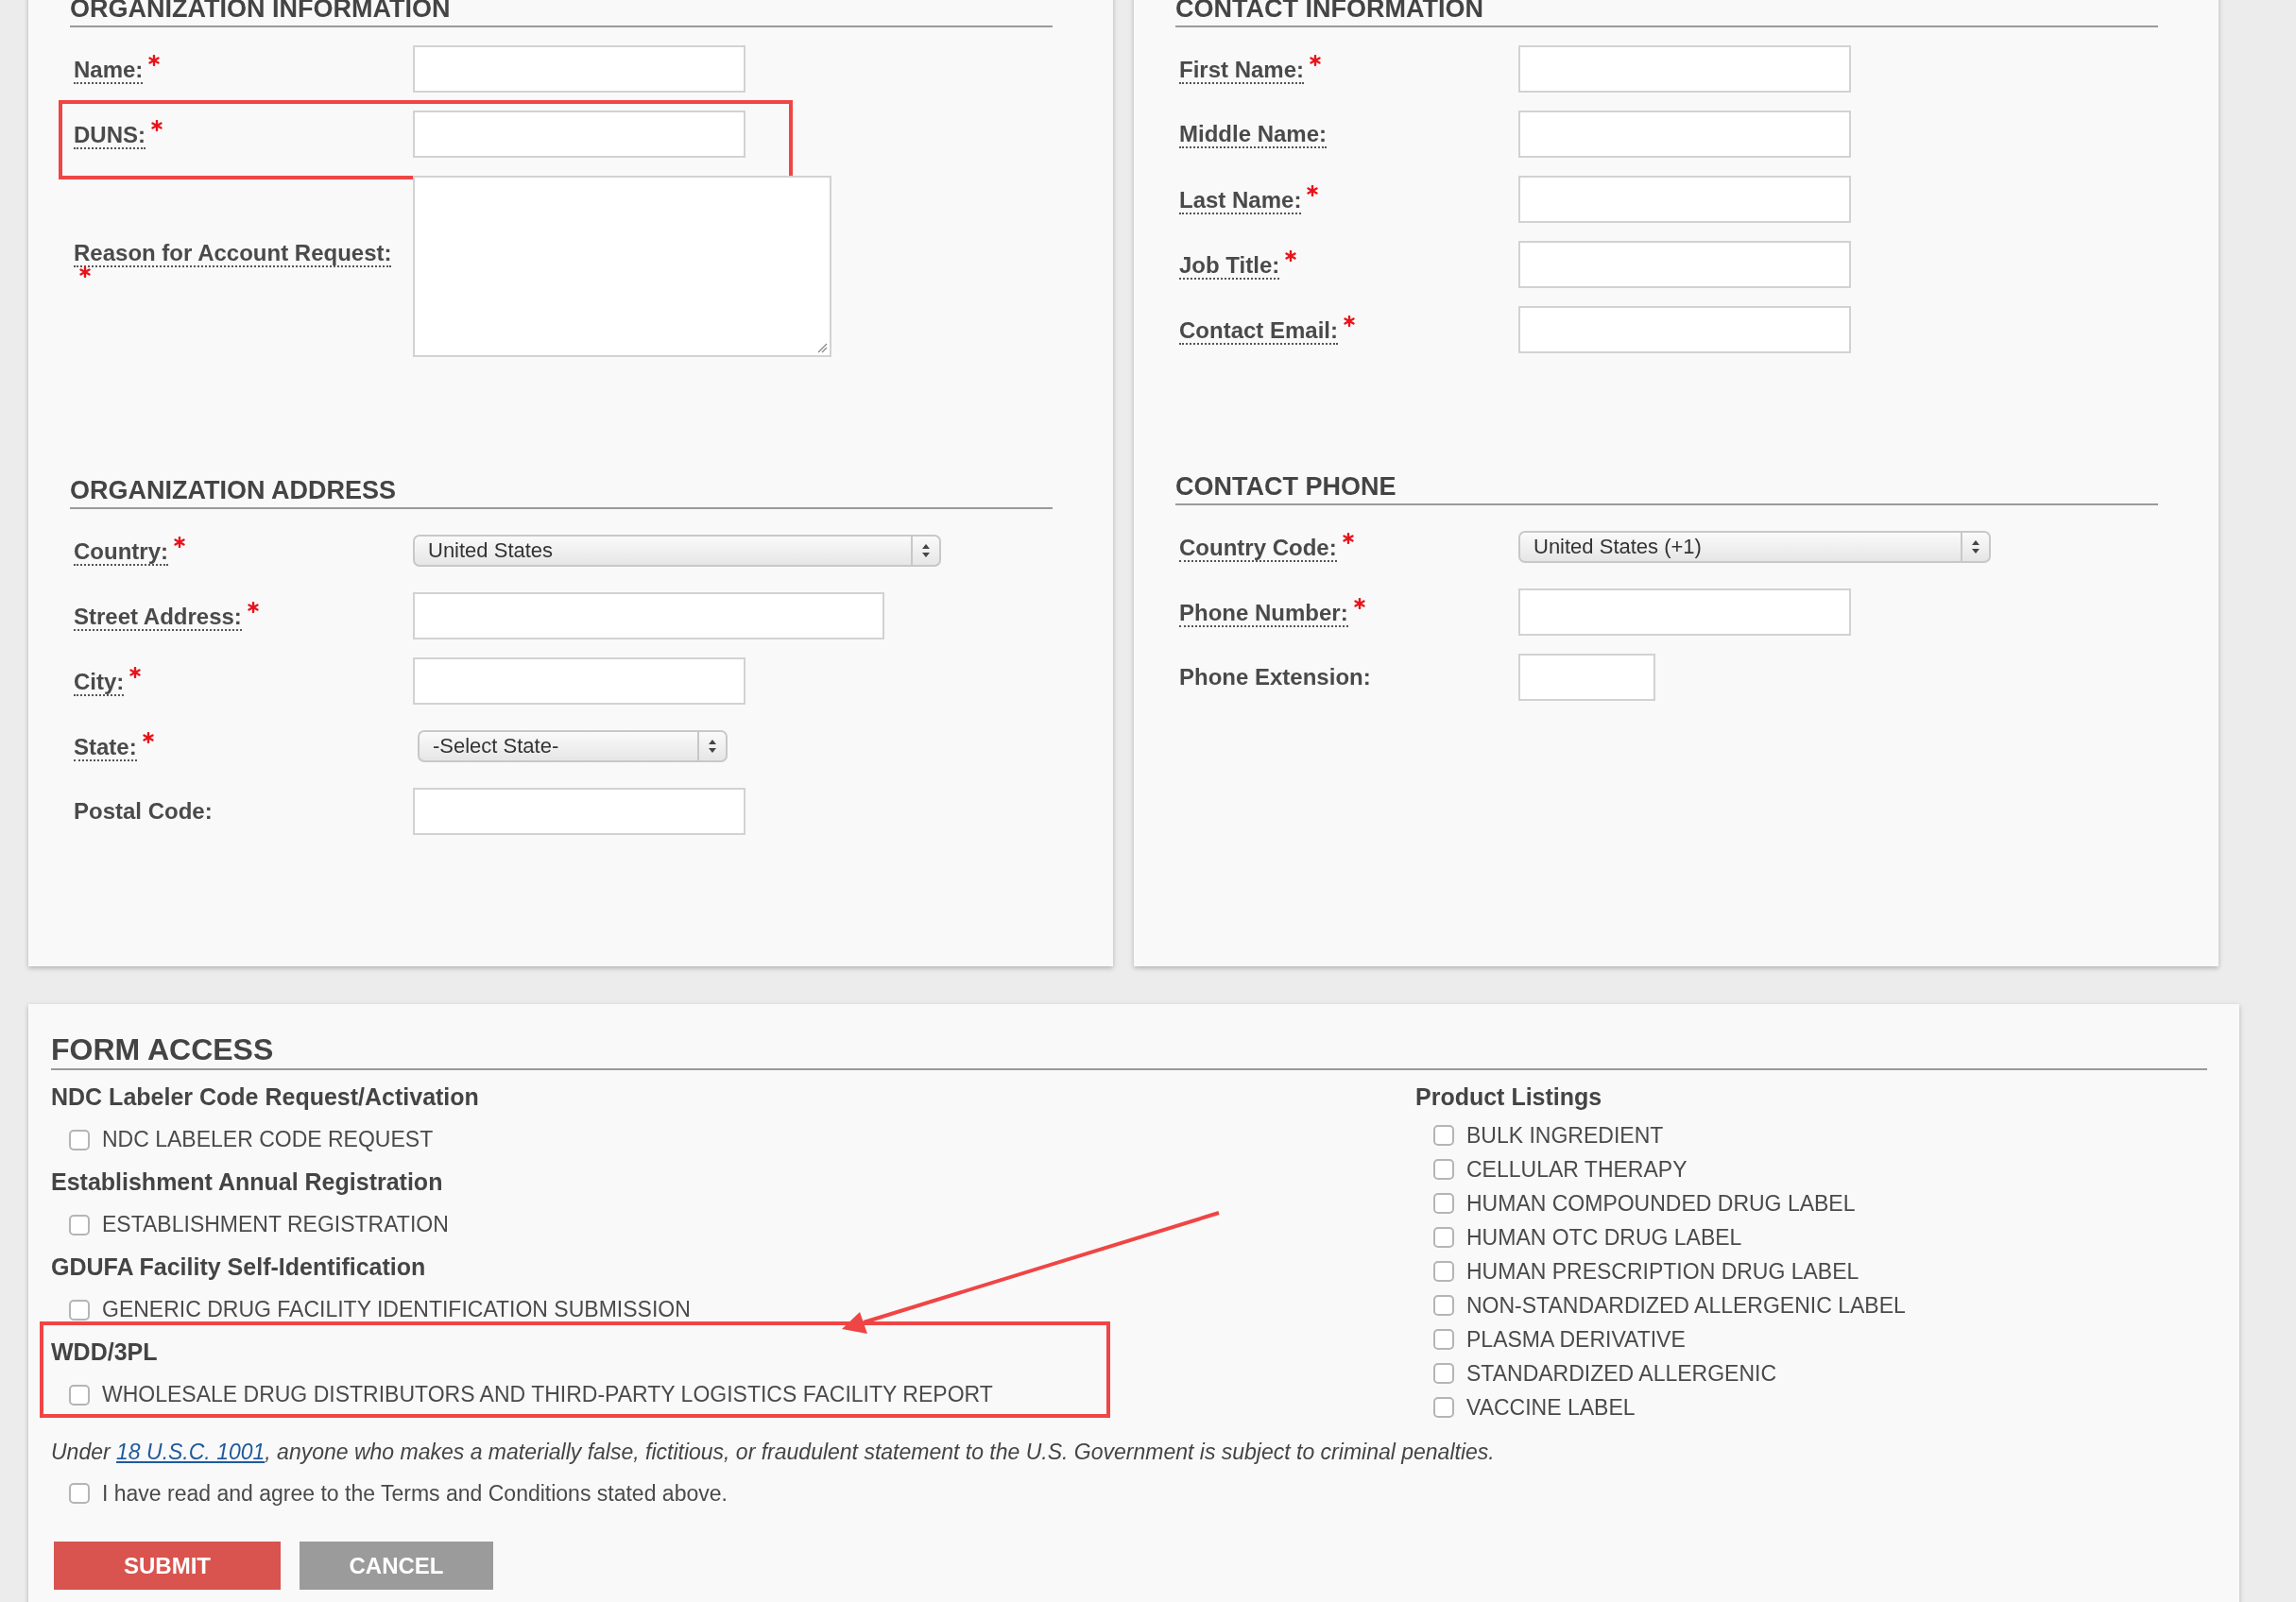 Image resolution: width=2296 pixels, height=1602 pixels. I want to click on select-field: United States, so click(677, 551).